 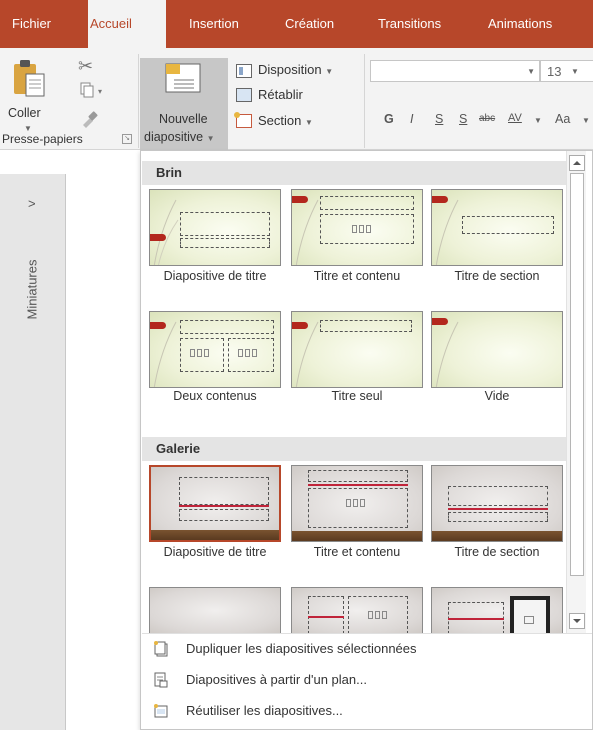 I want to click on copy-icon: ▾, so click(x=91, y=90).